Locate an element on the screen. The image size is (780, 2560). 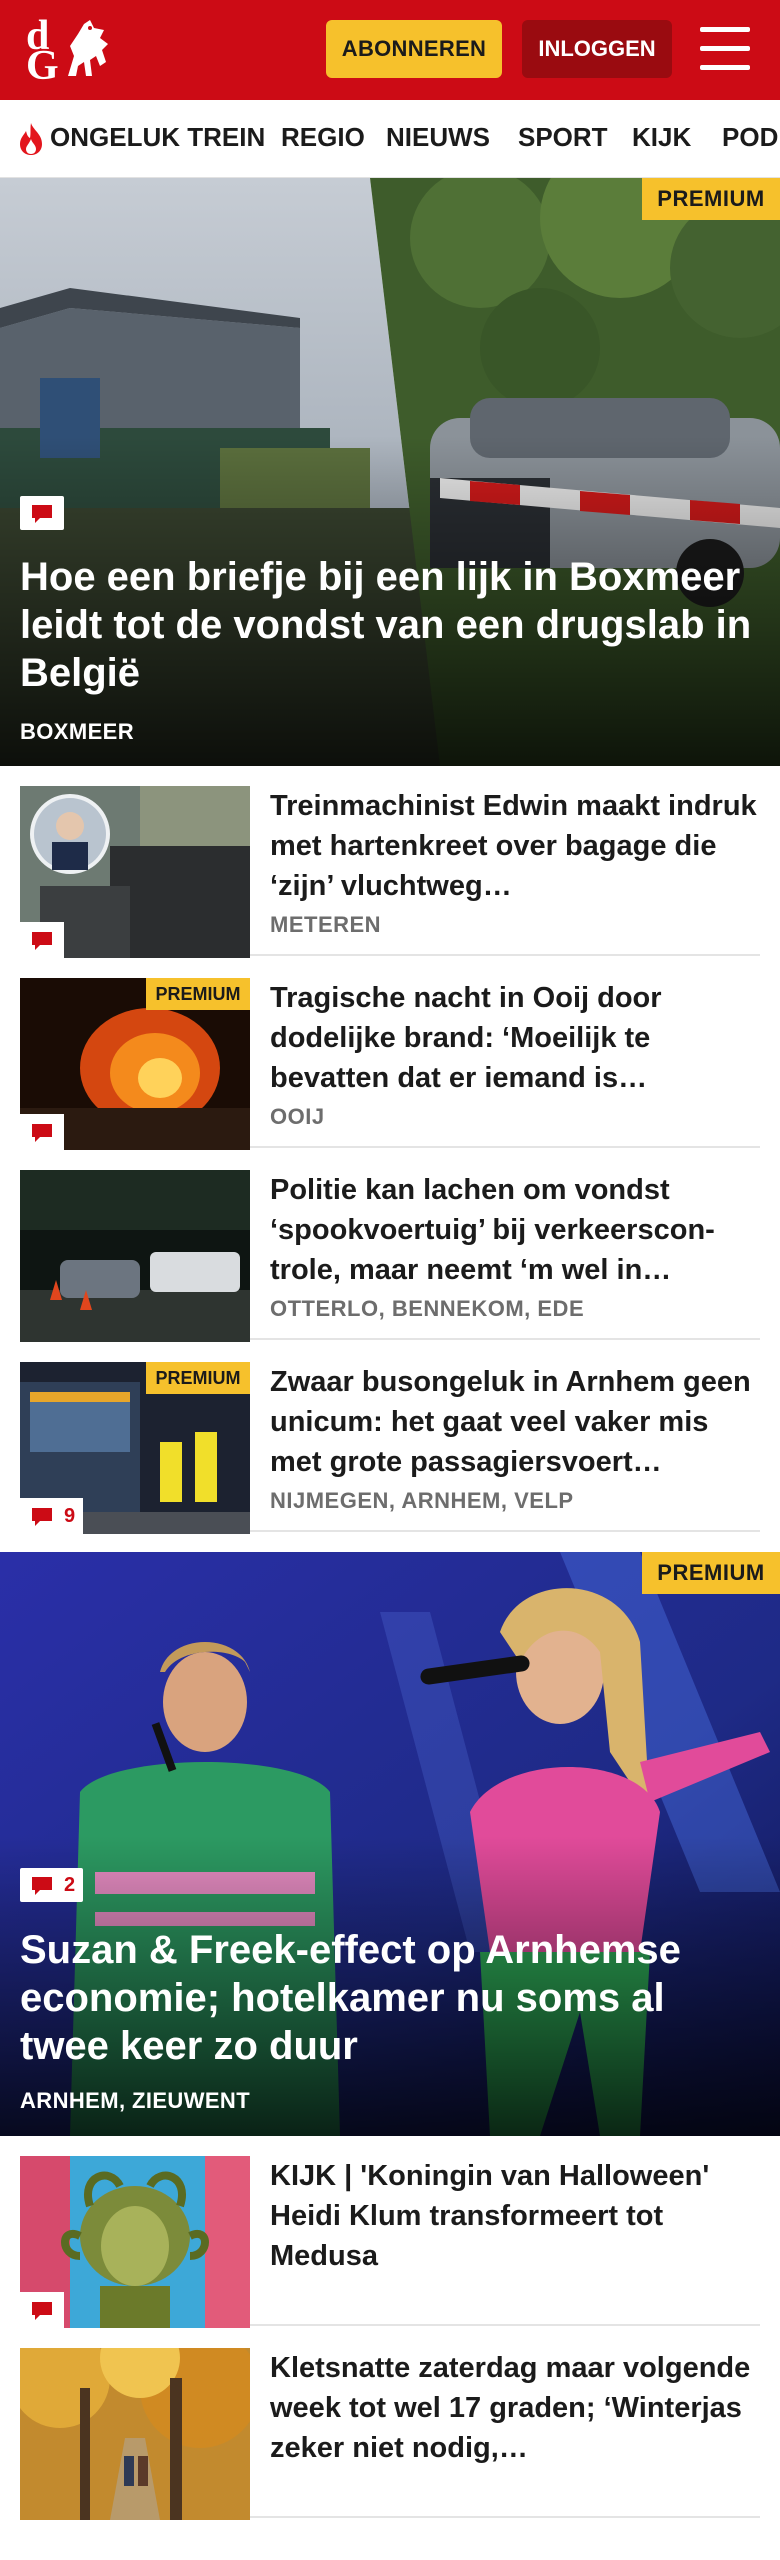
horse-emblem-icon is located at coordinates (88, 48).